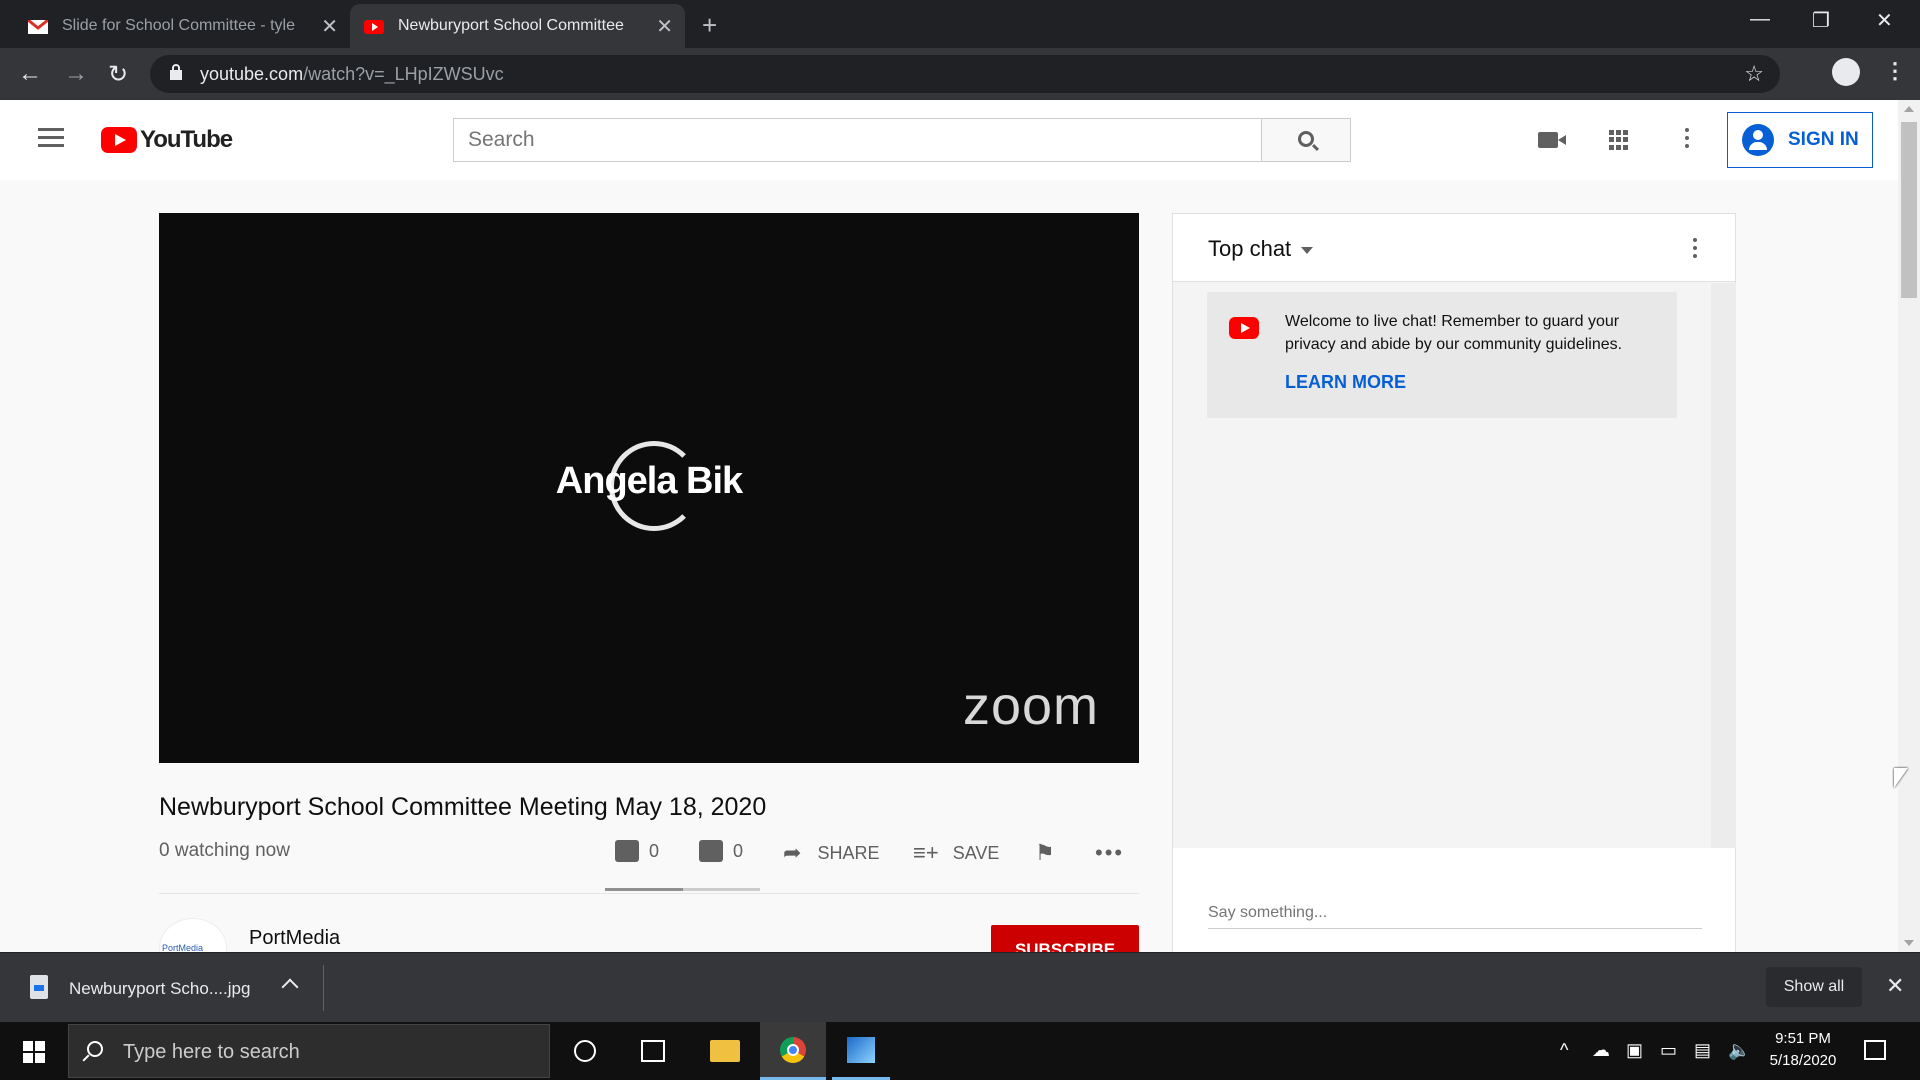 This screenshot has width=1920, height=1080. What do you see at coordinates (1895, 986) in the screenshot?
I see `close-shelf-icon: ✕` at bounding box center [1895, 986].